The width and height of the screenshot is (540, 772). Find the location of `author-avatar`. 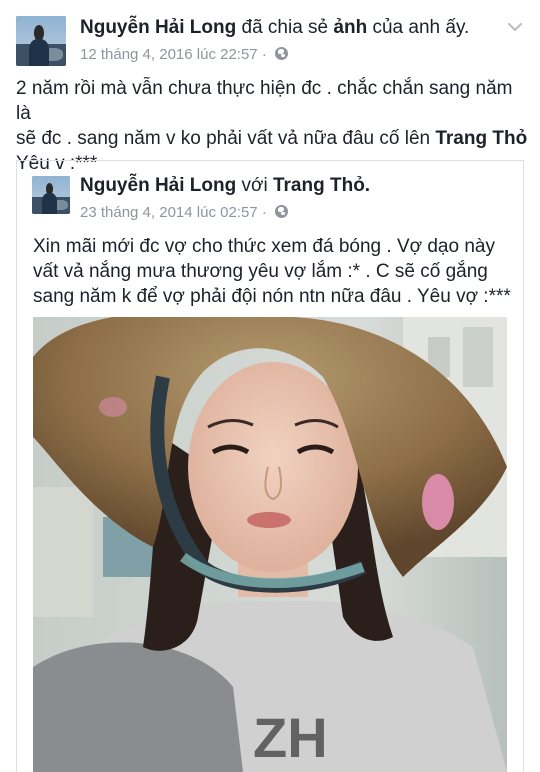

author-avatar is located at coordinates (41, 41).